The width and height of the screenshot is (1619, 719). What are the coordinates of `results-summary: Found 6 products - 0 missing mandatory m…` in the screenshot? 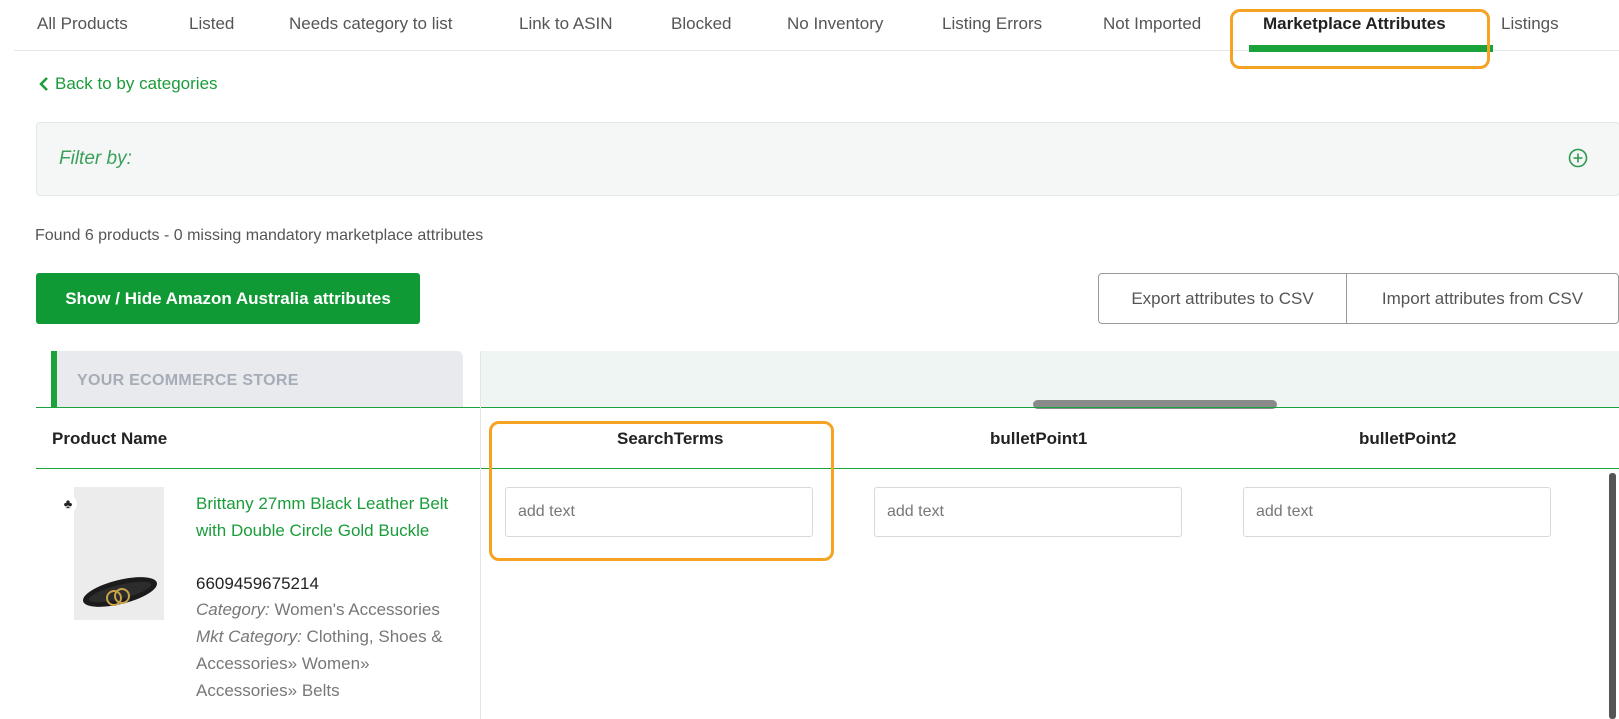 It's located at (259, 235).